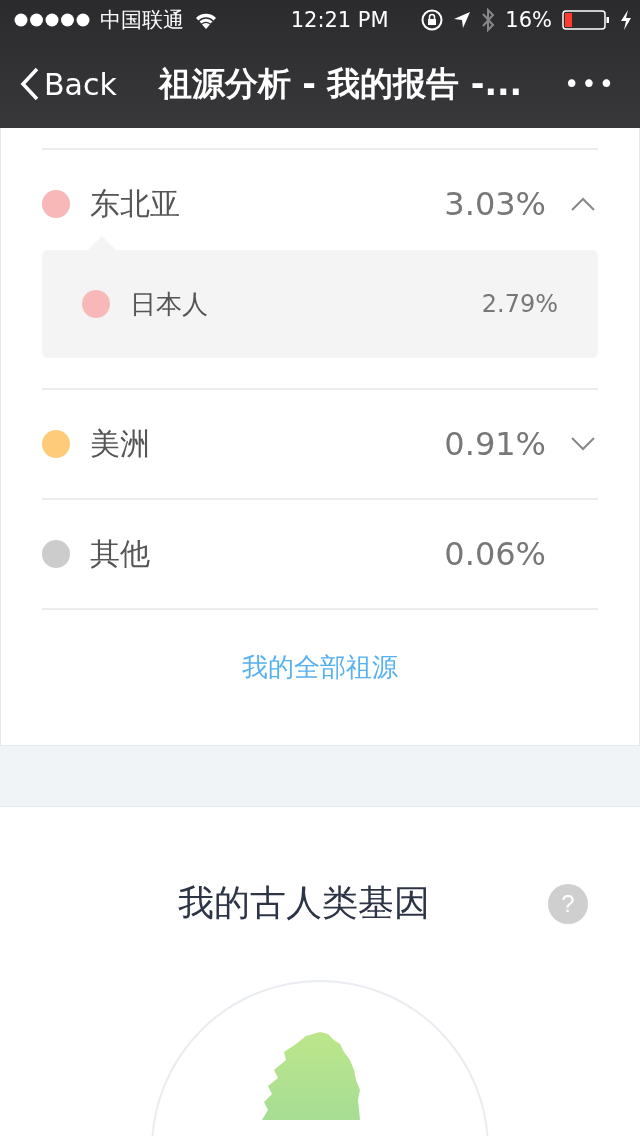 Image resolution: width=640 pixels, height=1136 pixels. What do you see at coordinates (206, 20) in the screenshot?
I see `wifi-icon` at bounding box center [206, 20].